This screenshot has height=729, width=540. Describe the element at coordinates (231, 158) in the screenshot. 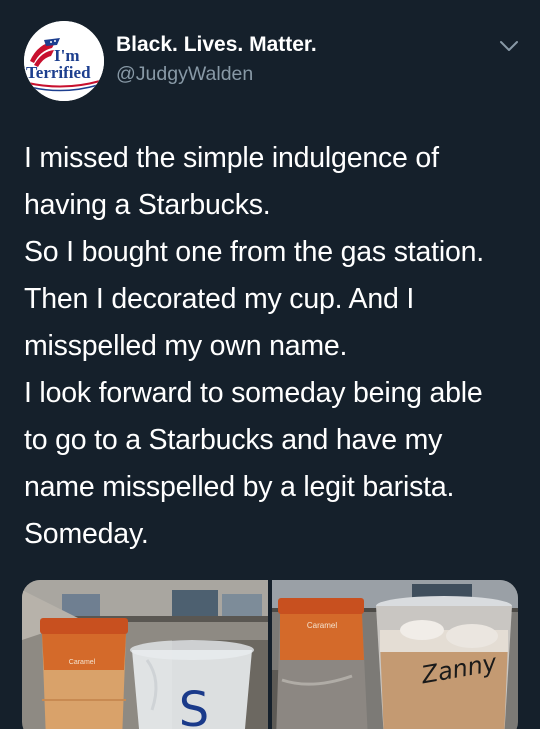

I see `tweet-line: I missed the simple indulgence of` at that location.